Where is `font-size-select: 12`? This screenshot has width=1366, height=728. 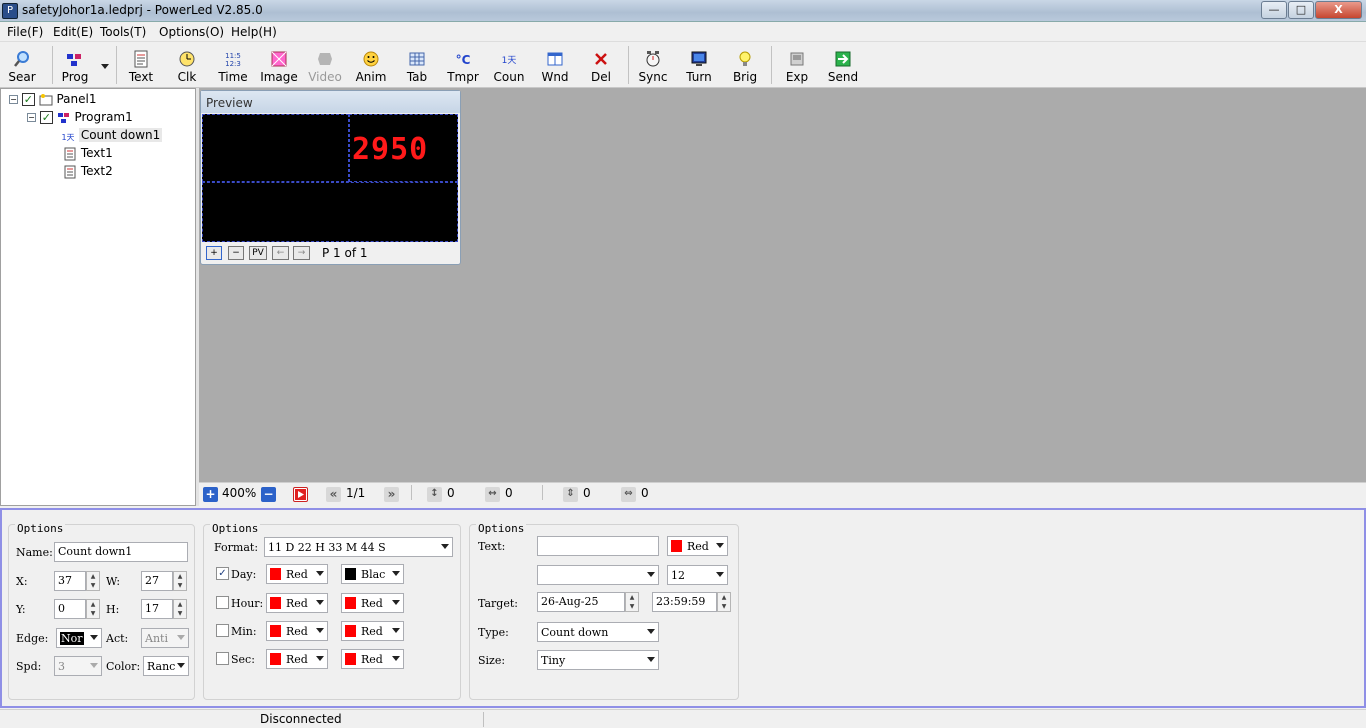 font-size-select: 12 is located at coordinates (697, 575).